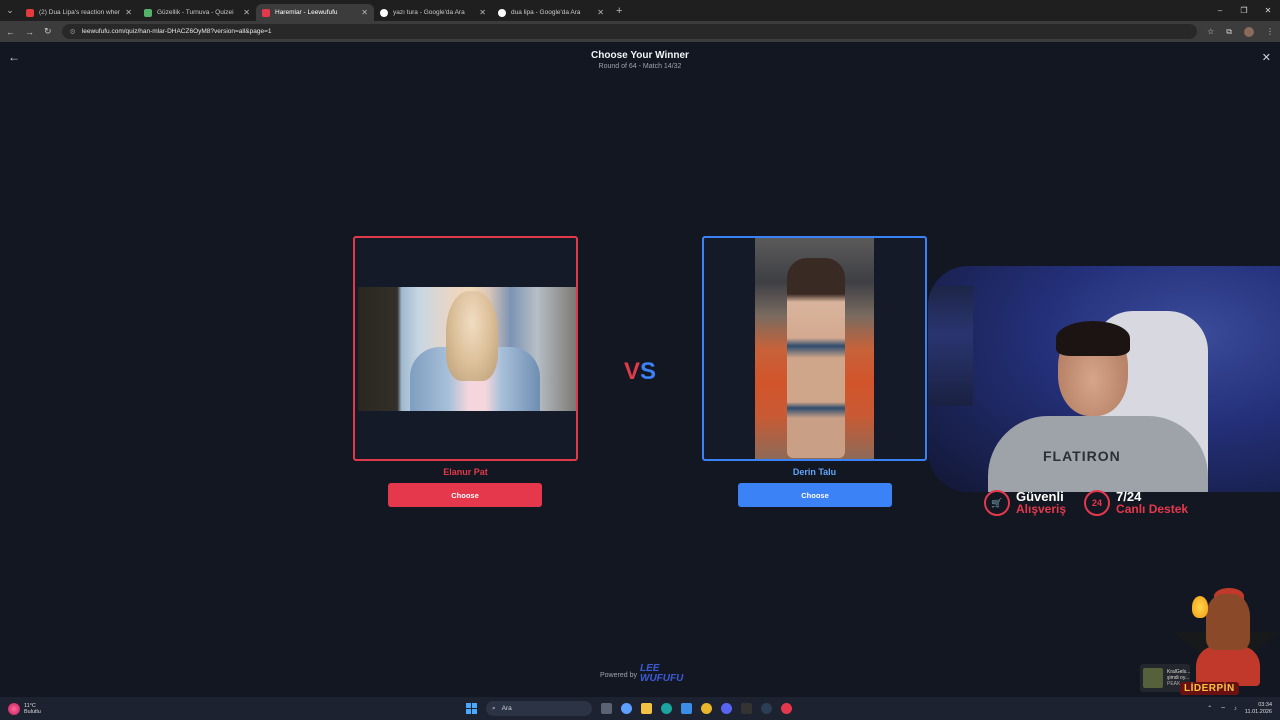  I want to click on edge-icon, so click(666, 708).